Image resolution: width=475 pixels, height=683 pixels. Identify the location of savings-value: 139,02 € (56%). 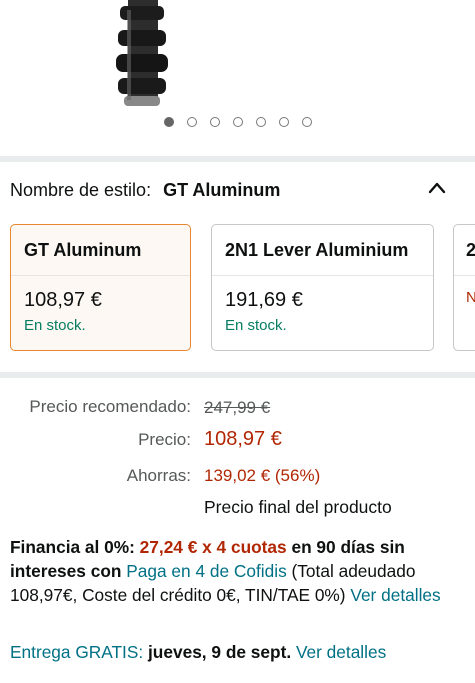
(262, 475).